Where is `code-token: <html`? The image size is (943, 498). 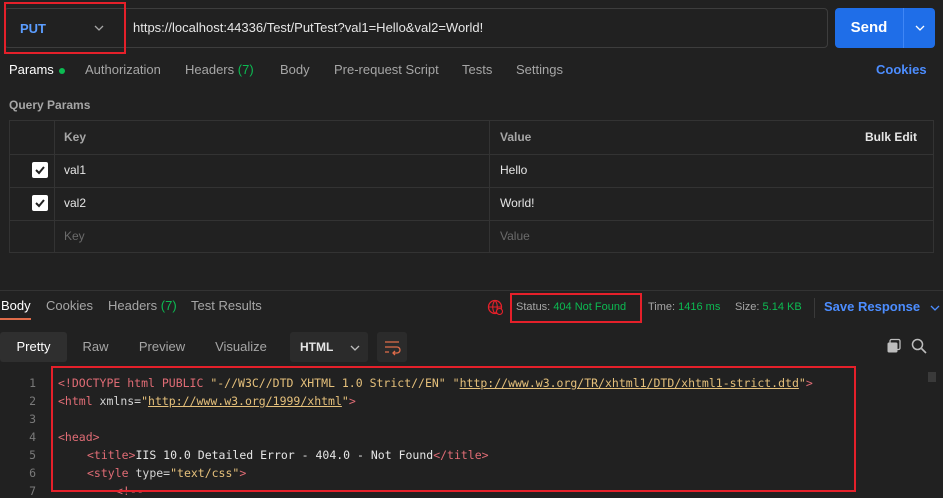 code-token: <html is located at coordinates (75, 401).